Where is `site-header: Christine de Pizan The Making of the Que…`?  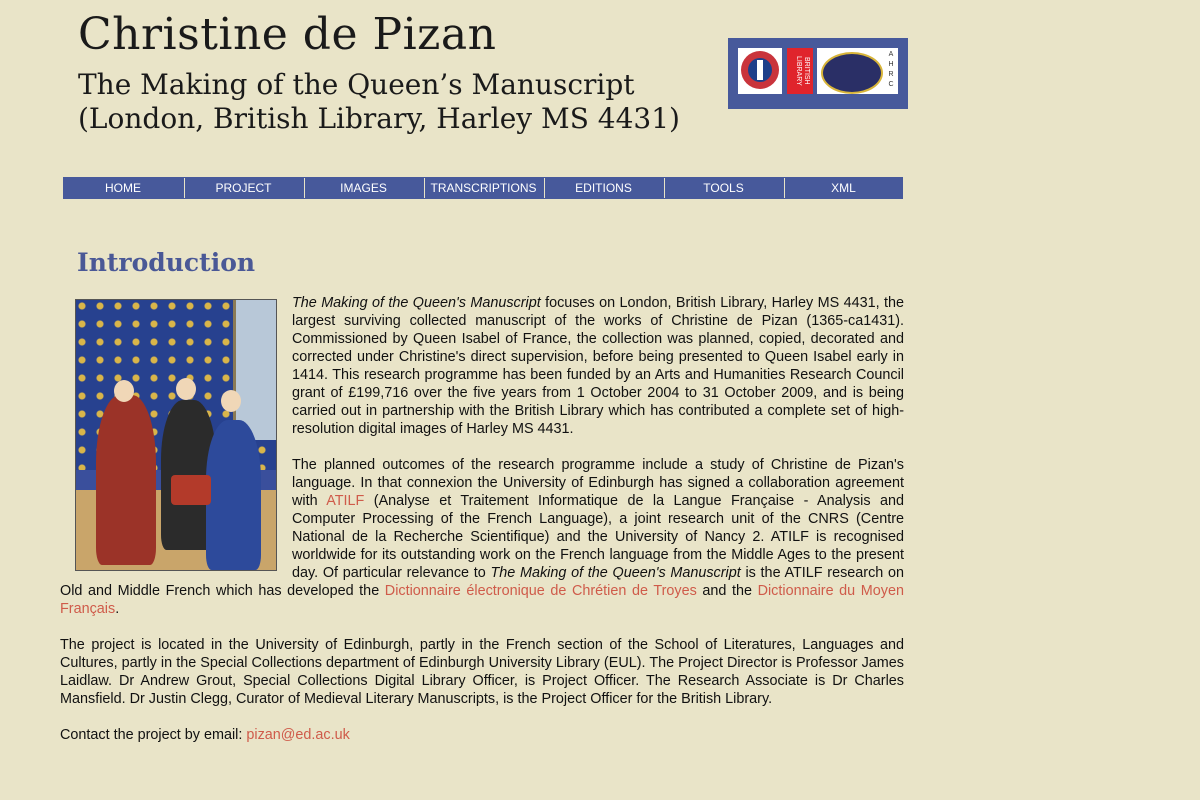
site-header: Christine de Pizan The Making of the Que… is located at coordinates (379, 72).